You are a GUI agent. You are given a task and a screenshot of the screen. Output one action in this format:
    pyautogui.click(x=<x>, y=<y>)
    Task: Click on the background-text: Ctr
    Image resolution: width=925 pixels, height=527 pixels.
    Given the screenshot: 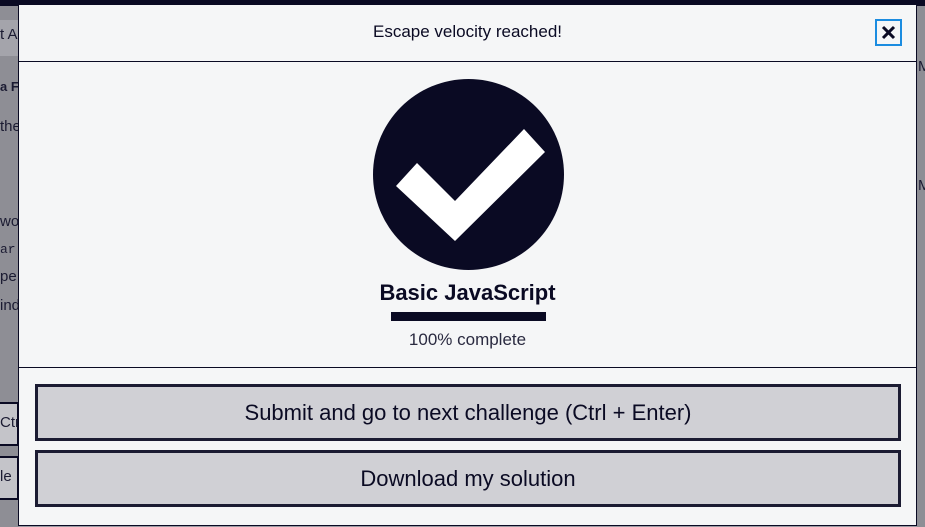 What is the action you would take?
    pyautogui.click(x=9, y=422)
    